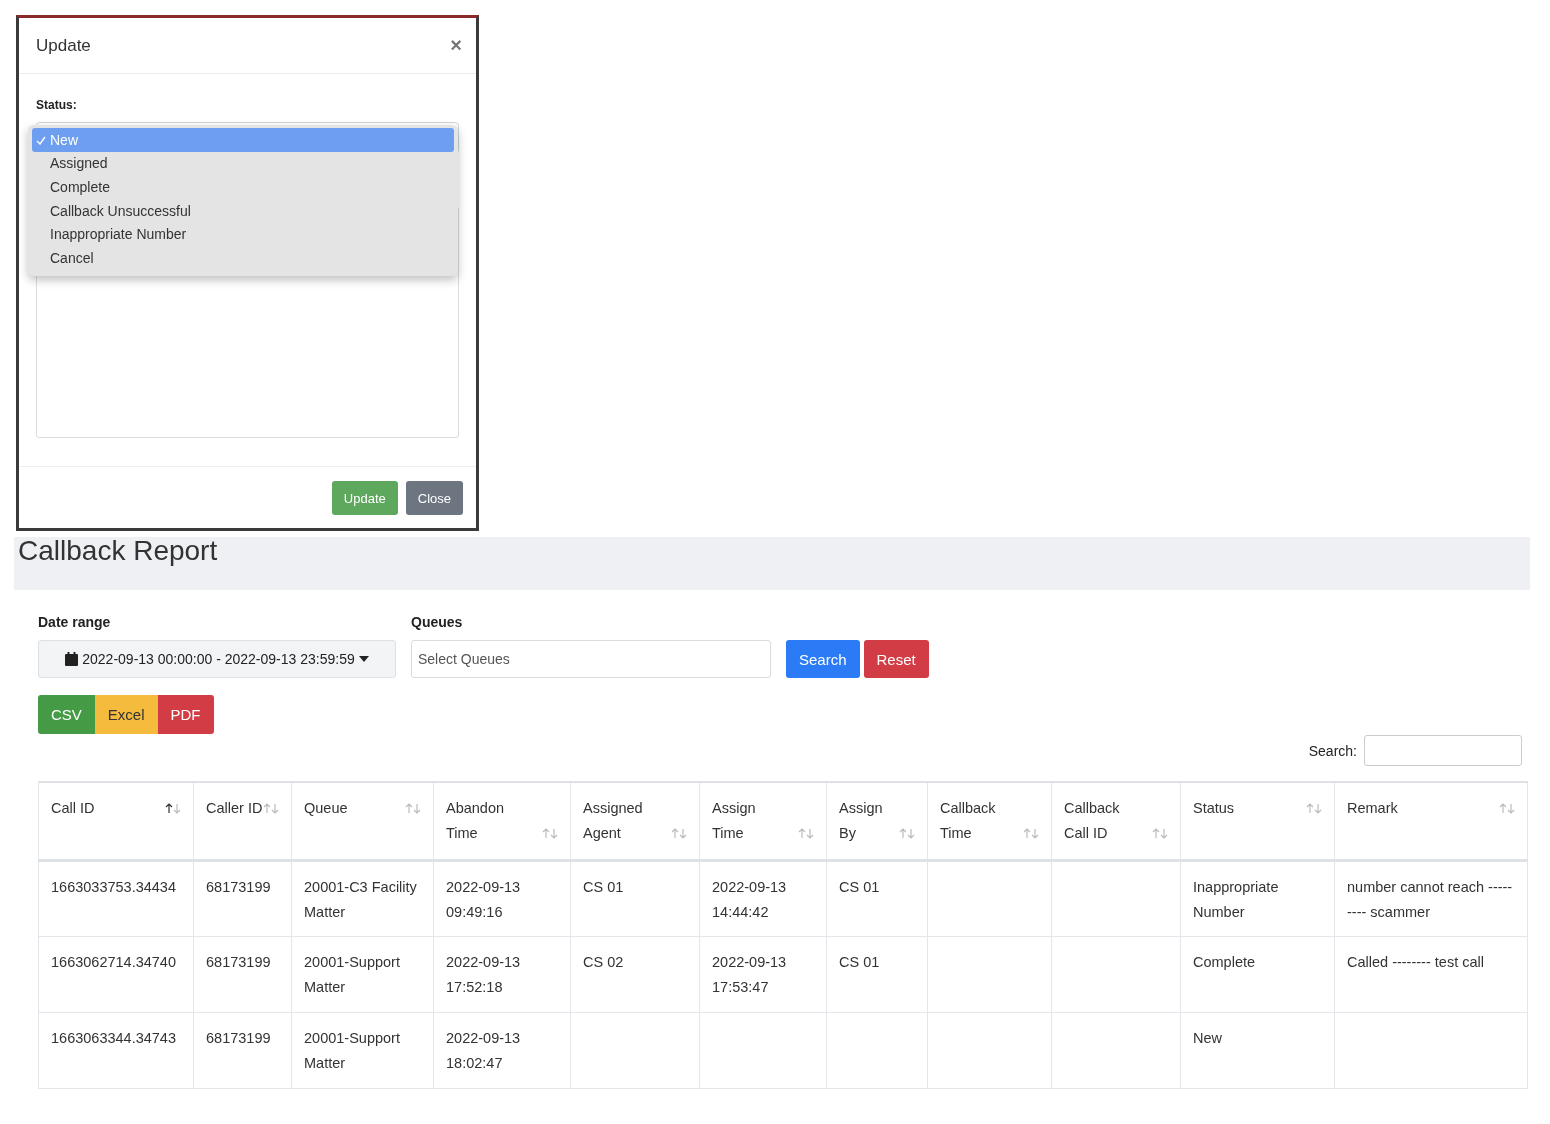 The width and height of the screenshot is (1550, 1124). What do you see at coordinates (185, 714) in the screenshot?
I see `export-button: PDF` at bounding box center [185, 714].